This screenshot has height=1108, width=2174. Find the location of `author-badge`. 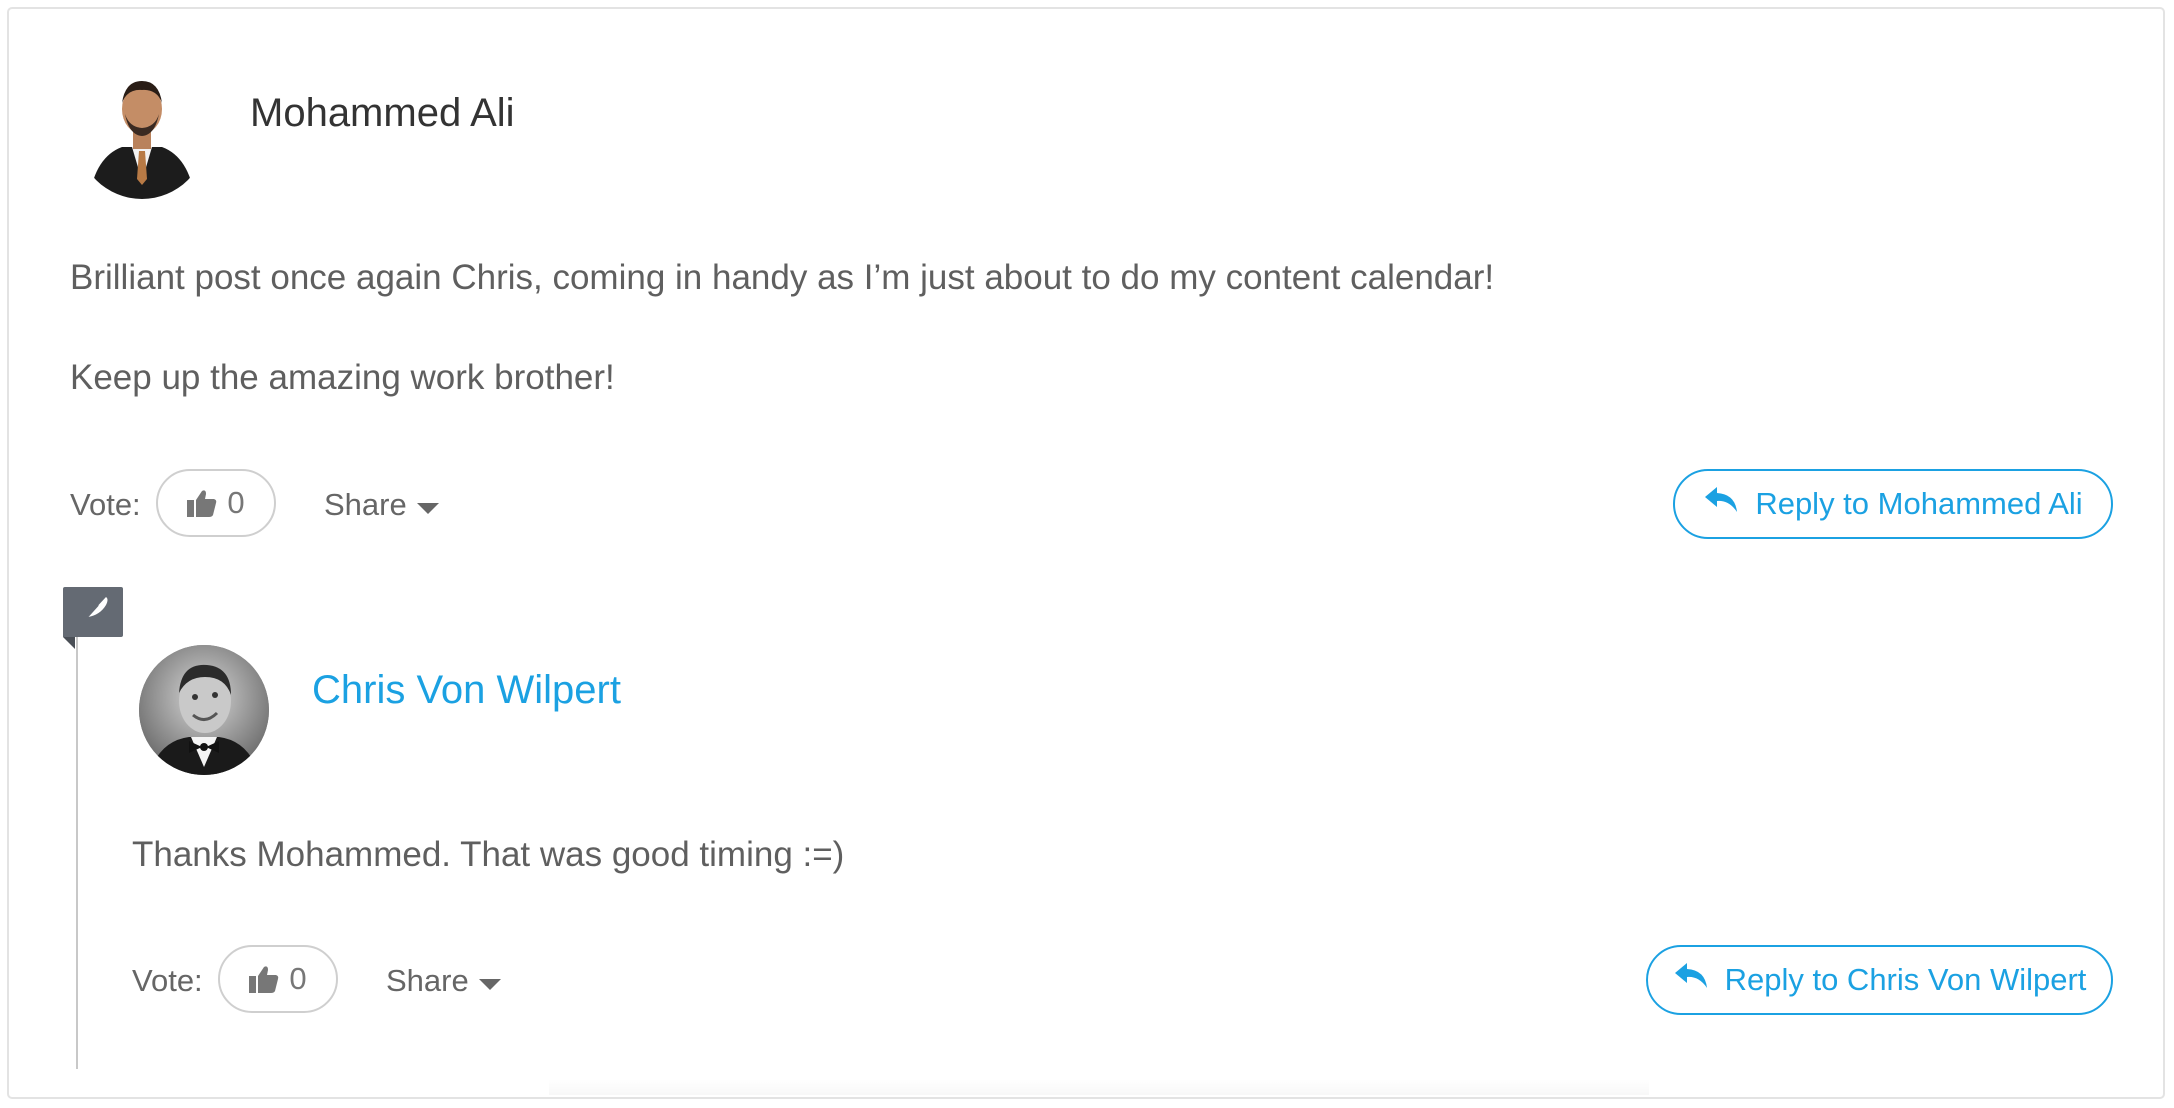

author-badge is located at coordinates (93, 612).